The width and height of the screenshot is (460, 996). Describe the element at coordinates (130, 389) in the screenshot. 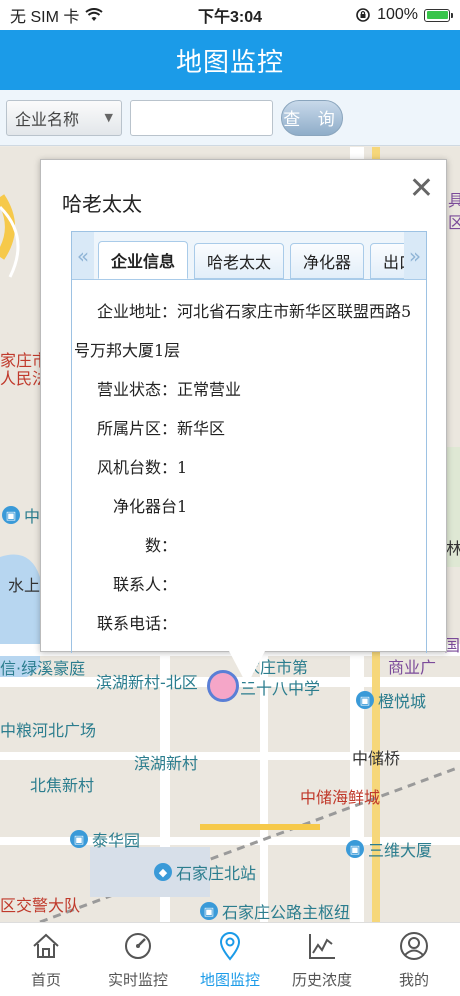

I see `status-label: 营业状态` at that location.